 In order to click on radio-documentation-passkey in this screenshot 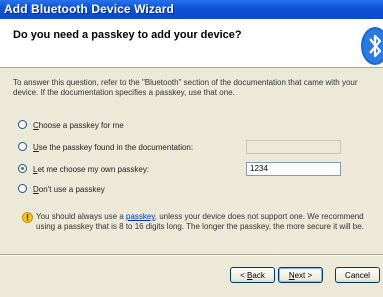, I will do `click(22, 147)`.